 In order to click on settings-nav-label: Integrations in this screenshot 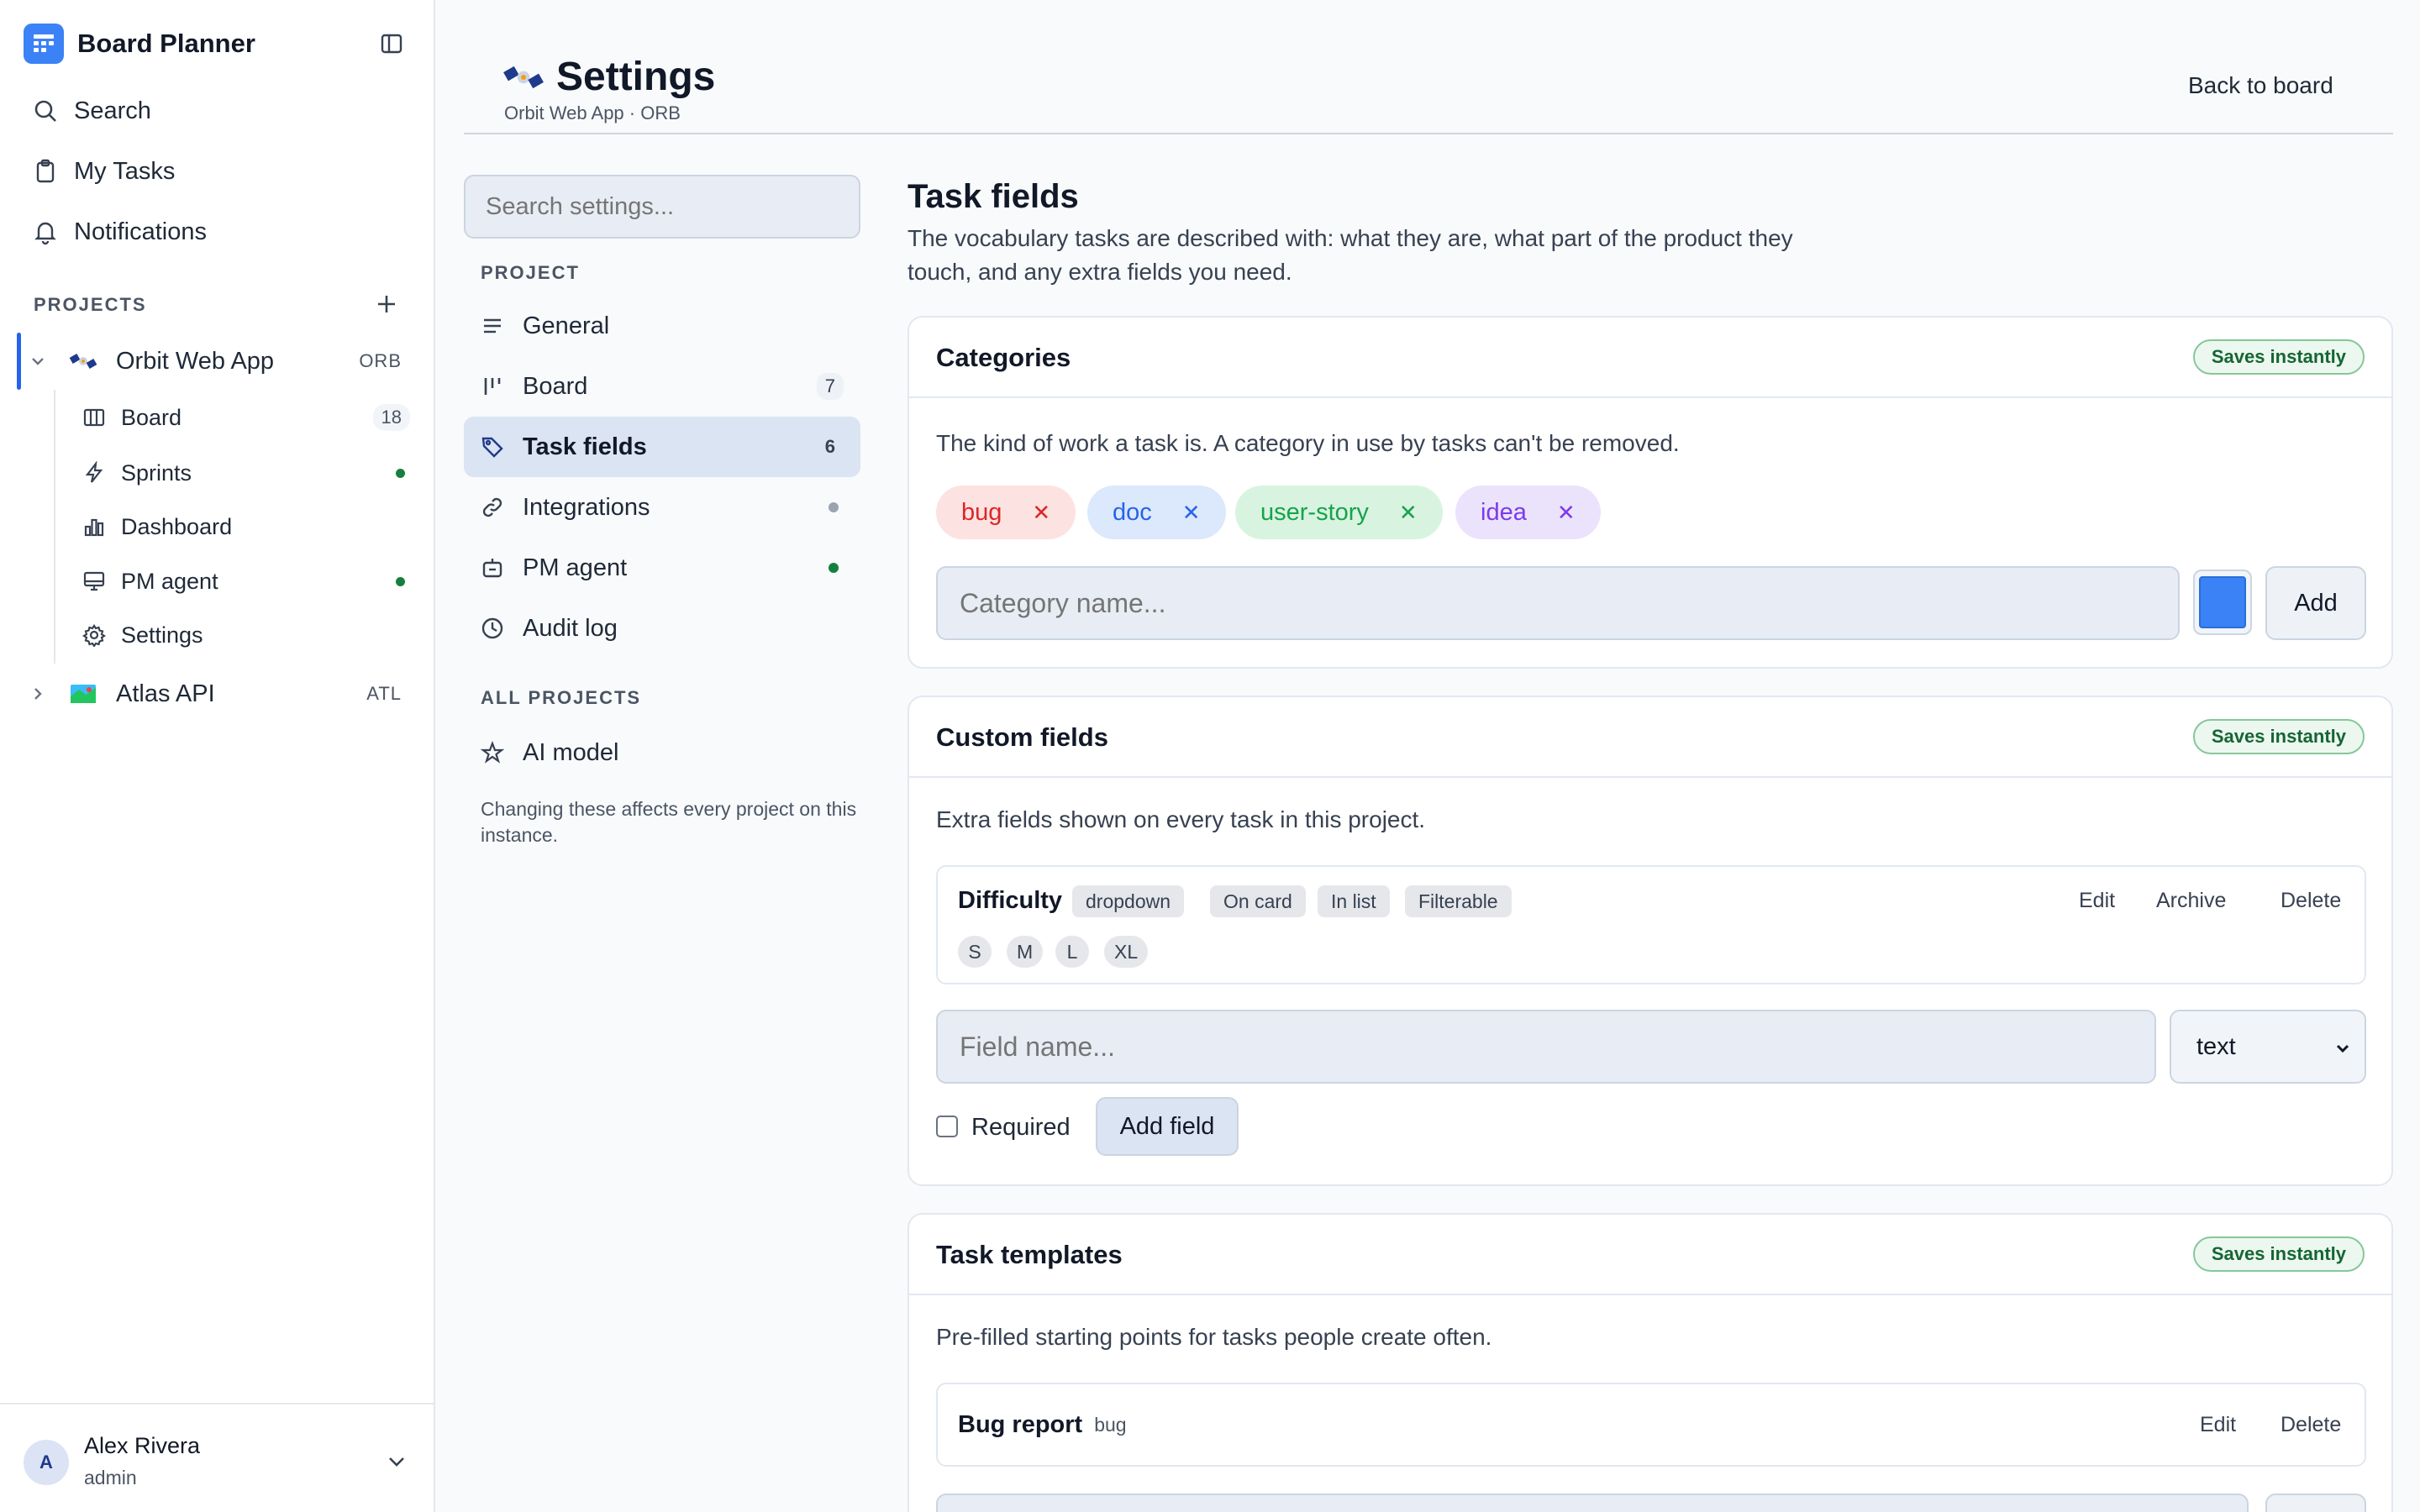, I will do `click(586, 507)`.